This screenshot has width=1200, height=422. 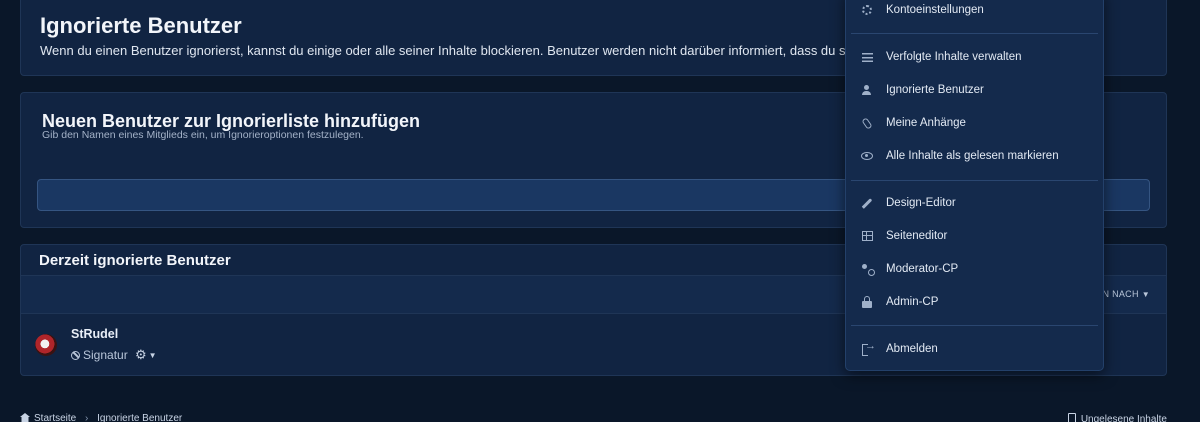 What do you see at coordinates (974, 349) in the screenshot?
I see `menu-item-abmelden: Abmelden` at bounding box center [974, 349].